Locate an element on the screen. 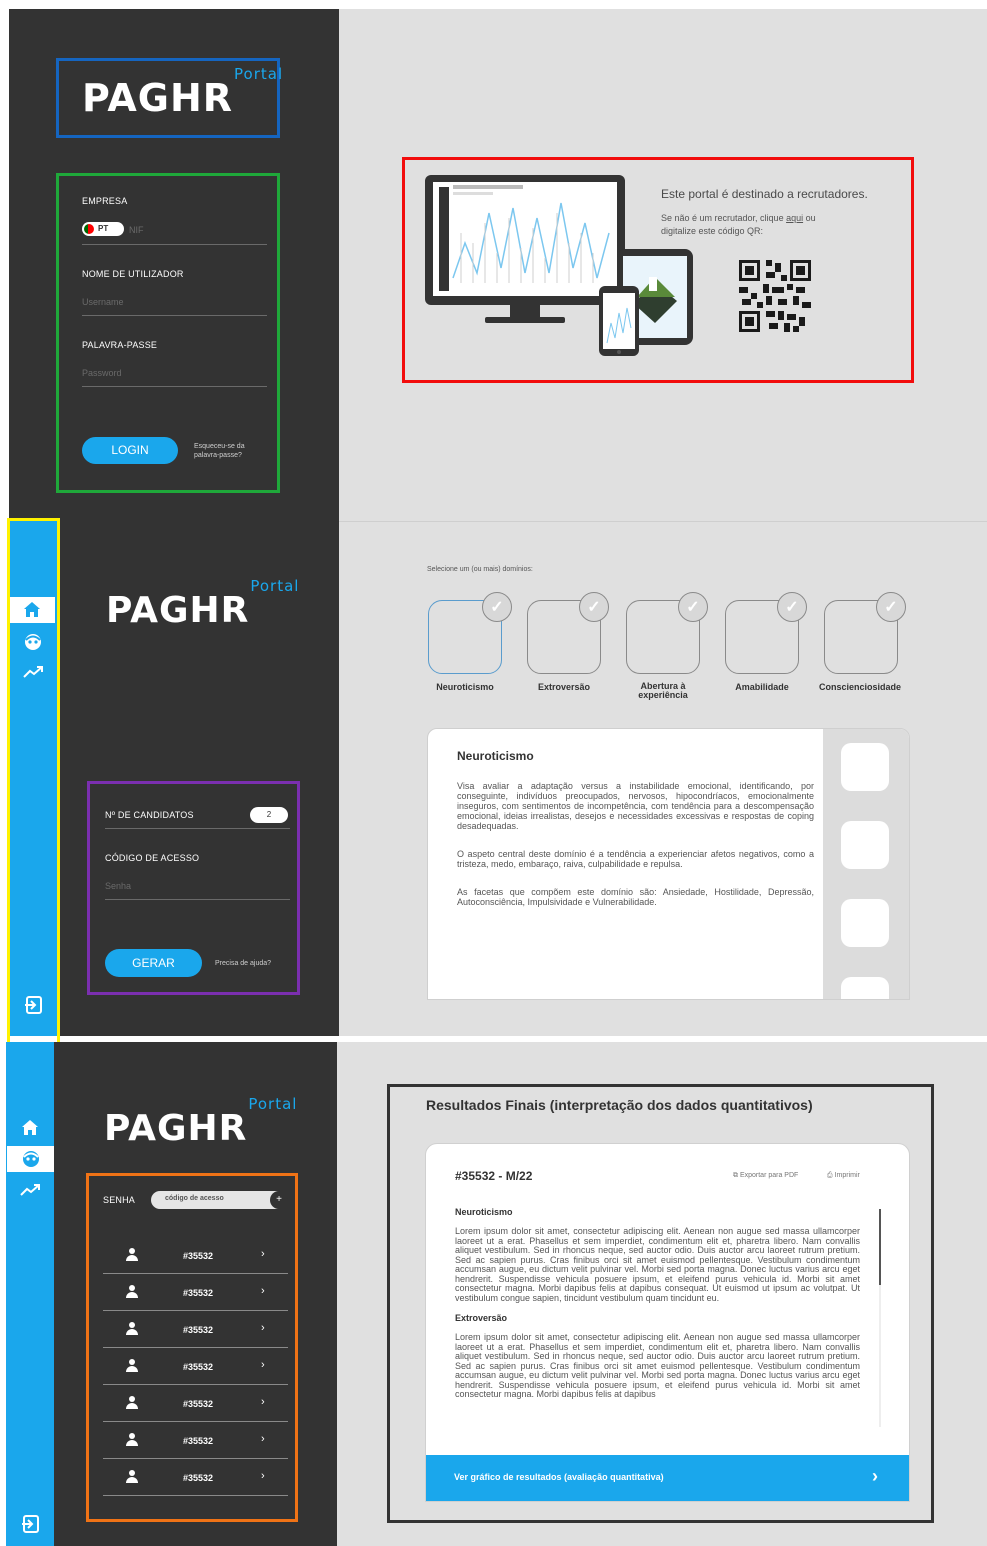 The image size is (987, 1546). password-label: PALAVRA-PASSE is located at coordinates (120, 345).